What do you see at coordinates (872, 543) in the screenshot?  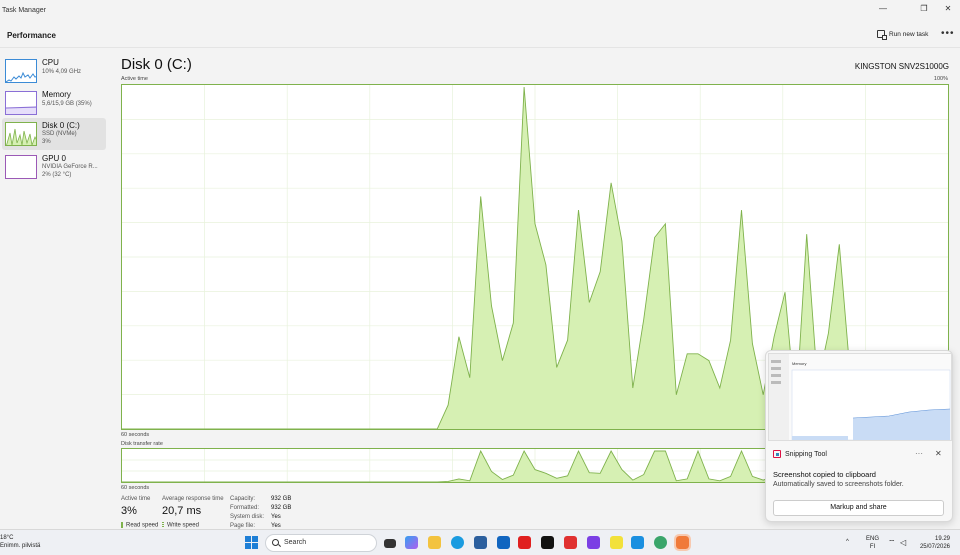 I see `language-indicator: ENG FI` at bounding box center [872, 543].